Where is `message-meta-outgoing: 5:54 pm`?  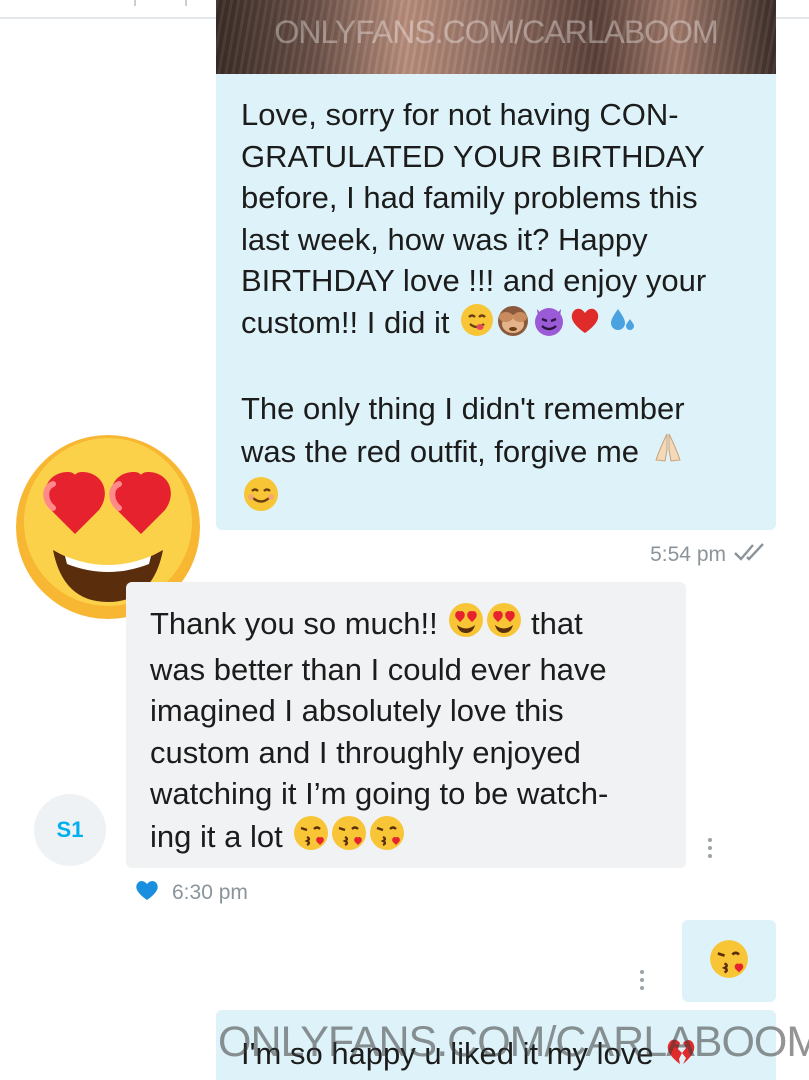 message-meta-outgoing: 5:54 pm is located at coordinates (685, 555).